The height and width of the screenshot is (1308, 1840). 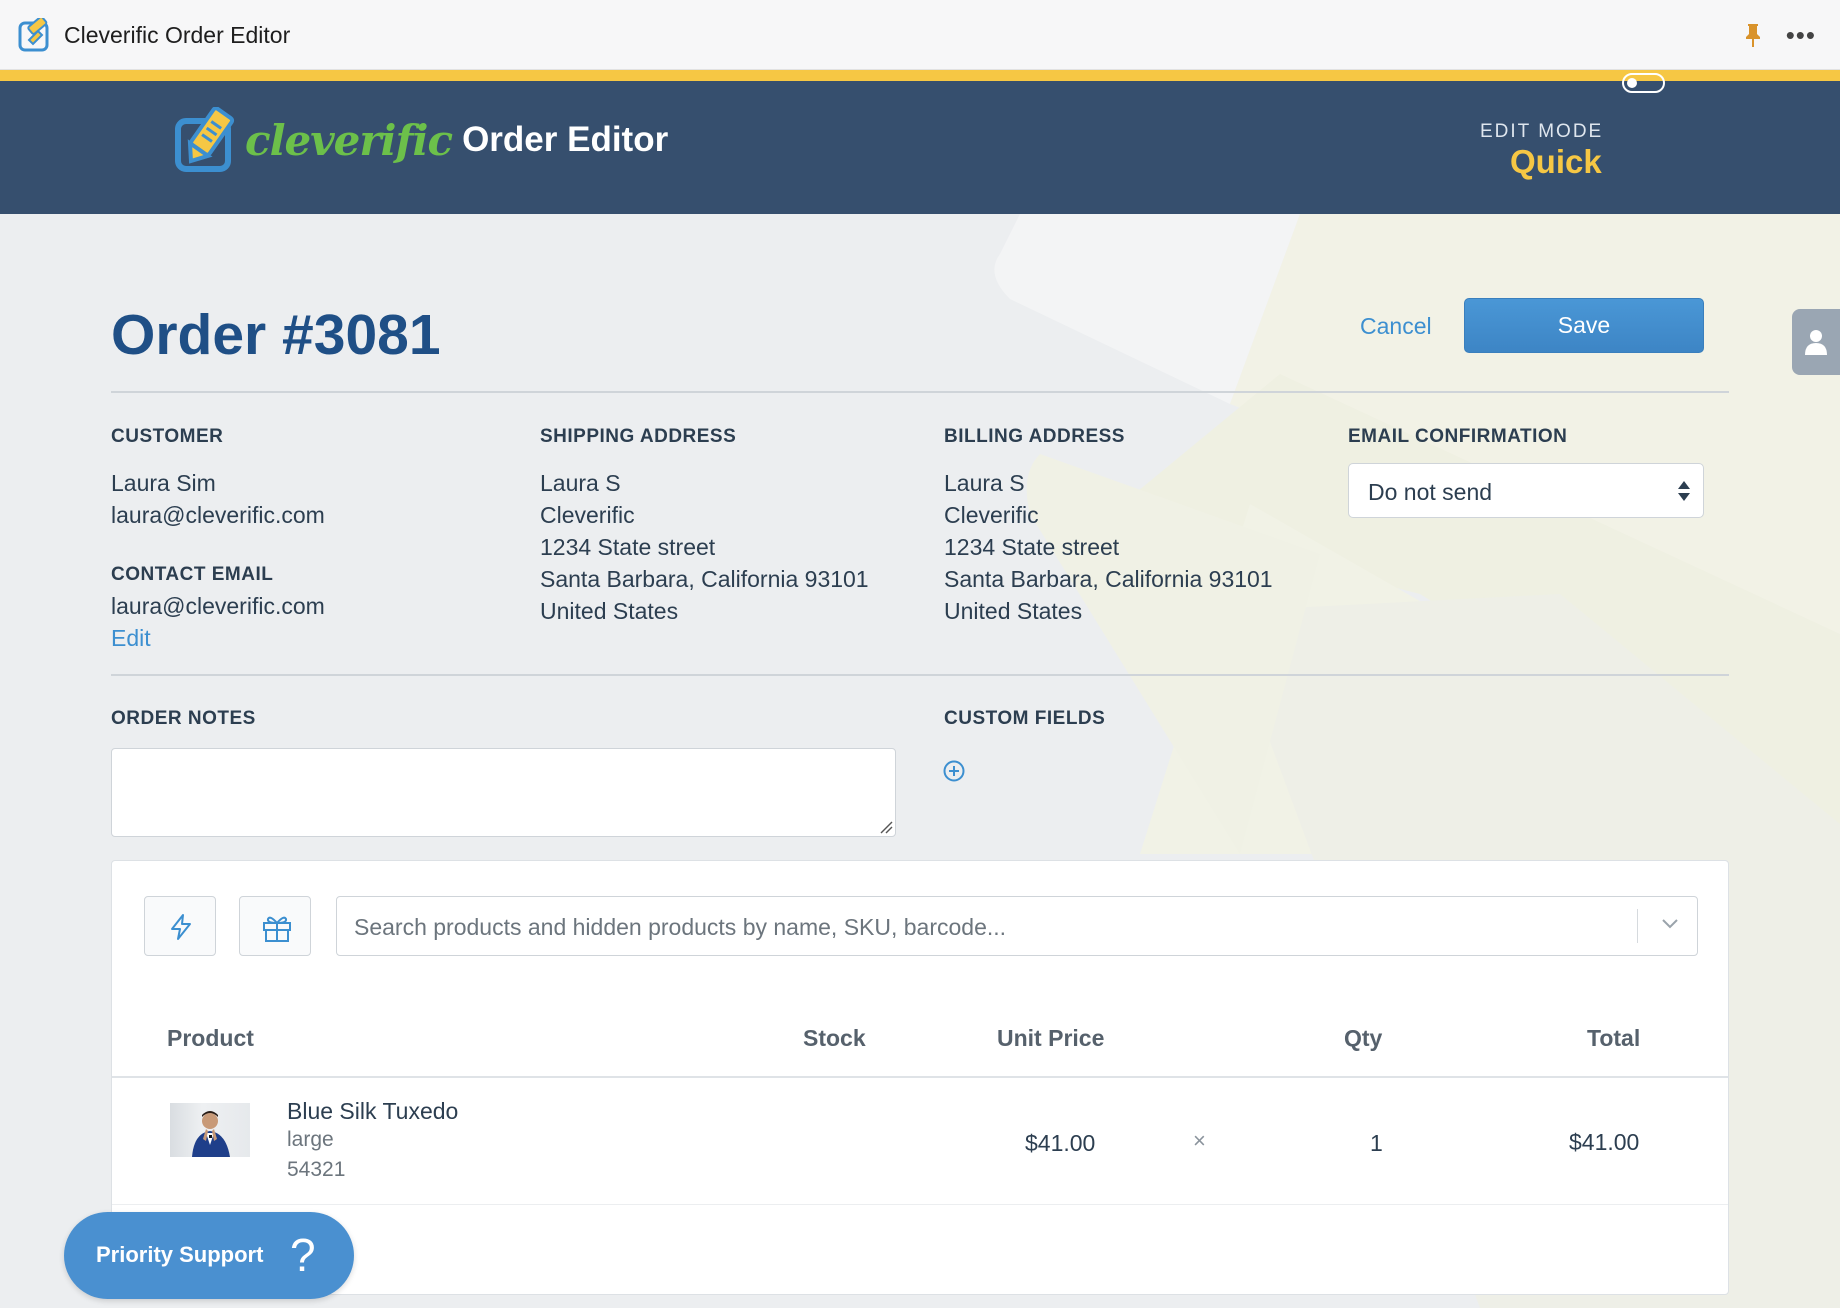 What do you see at coordinates (638, 436) in the screenshot?
I see `shipping-heading: SHIPPING ADDRESS` at bounding box center [638, 436].